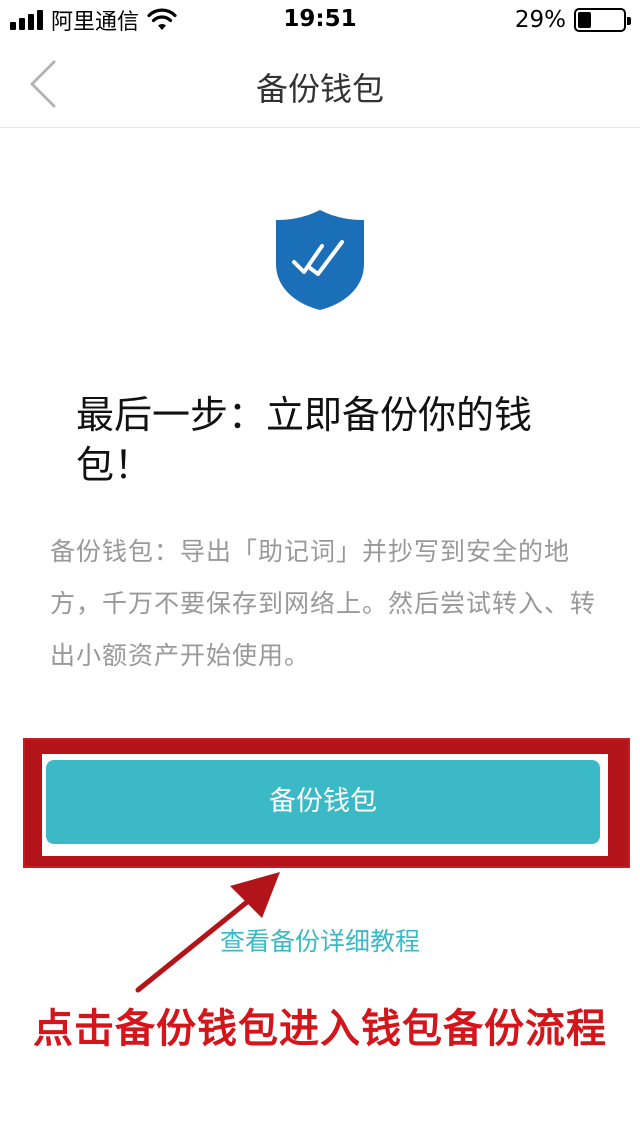 This screenshot has height=1136, width=640. Describe the element at coordinates (540, 20) in the screenshot. I see `battery-percent: 29%` at that location.